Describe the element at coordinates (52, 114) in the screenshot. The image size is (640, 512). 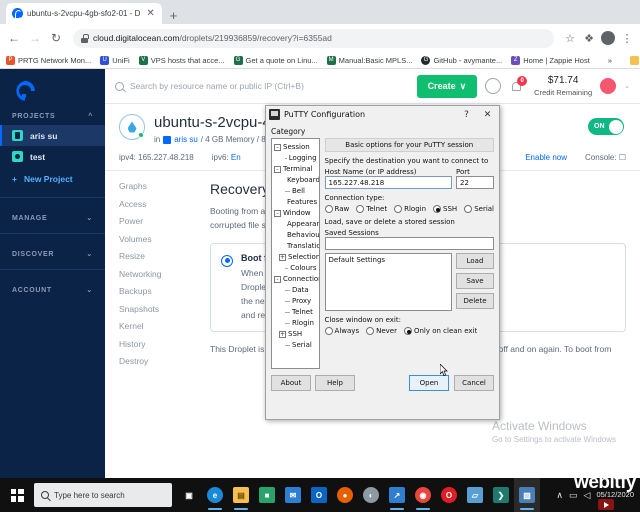
I see `sidebar-projects-header: PROJECTS ^` at that location.